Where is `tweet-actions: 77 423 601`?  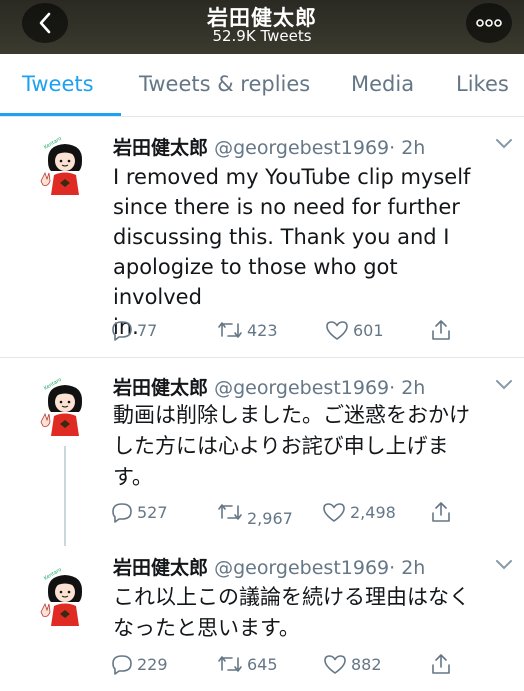 tweet-actions: 77 423 601 is located at coordinates (262, 330).